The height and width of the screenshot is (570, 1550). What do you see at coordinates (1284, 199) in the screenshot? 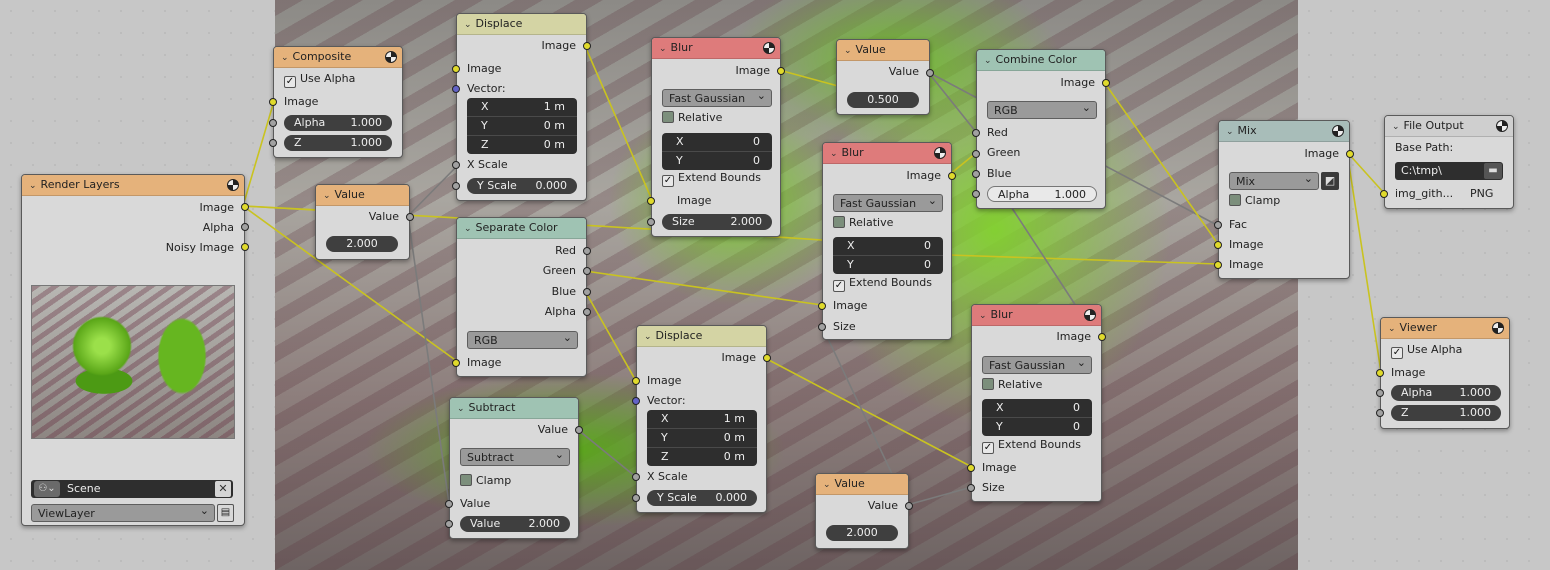
I see `mix-node: ⌄Mix Image Mix ◩ Clamp Fac Image Image` at bounding box center [1284, 199].